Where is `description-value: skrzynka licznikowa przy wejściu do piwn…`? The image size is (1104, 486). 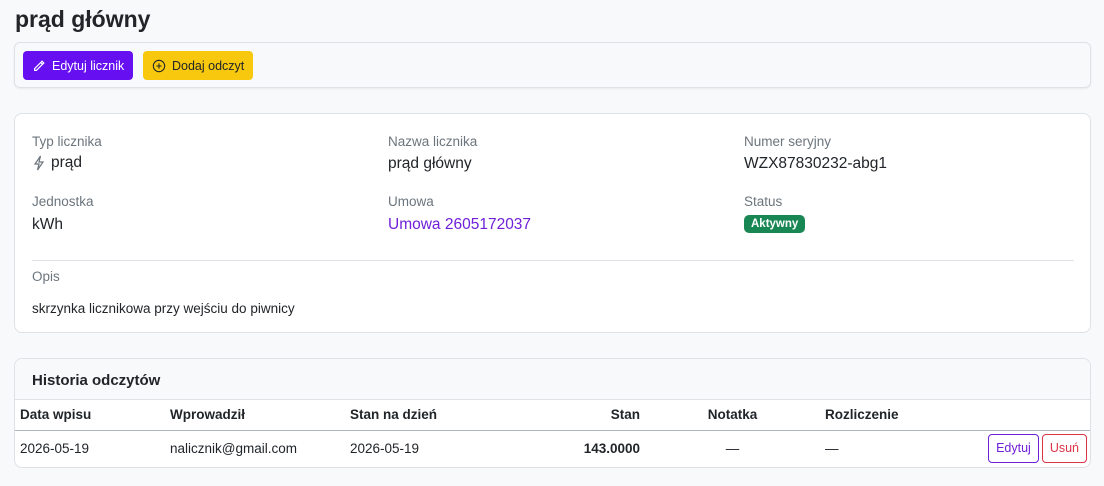
description-value: skrzynka licznikowa przy wejściu do piwn… is located at coordinates (163, 308).